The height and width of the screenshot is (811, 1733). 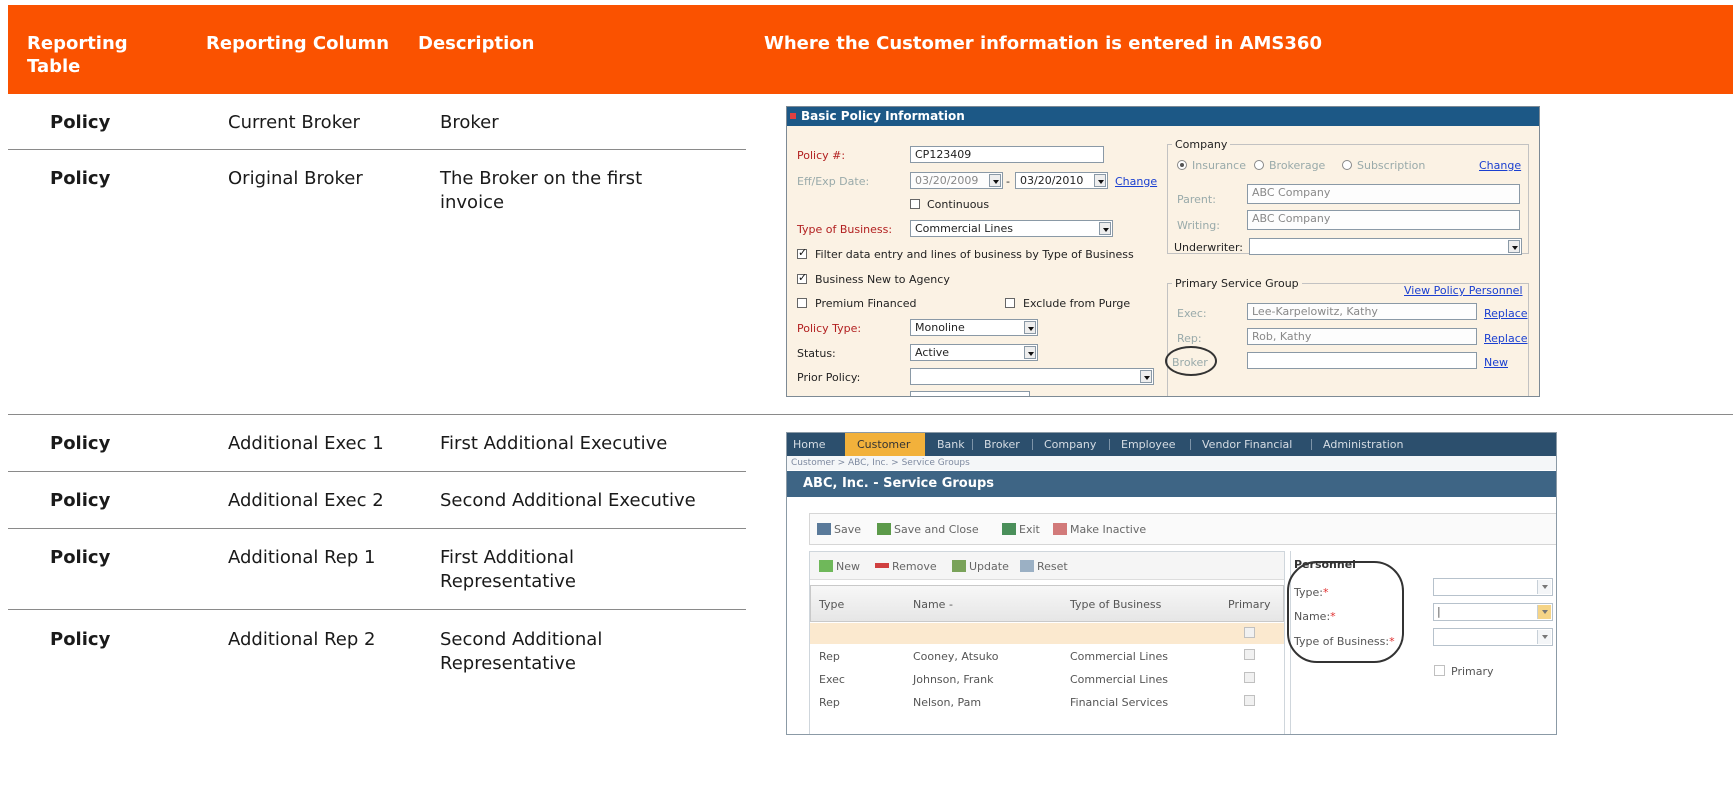 I want to click on plus-icon, so click(x=826, y=566).